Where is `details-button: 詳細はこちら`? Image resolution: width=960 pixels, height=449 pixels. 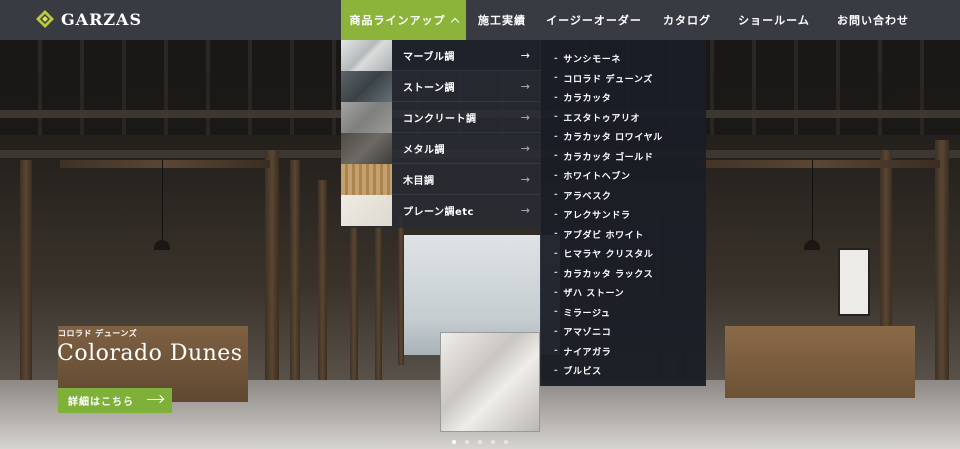
details-button: 詳細はこちら is located at coordinates (115, 400).